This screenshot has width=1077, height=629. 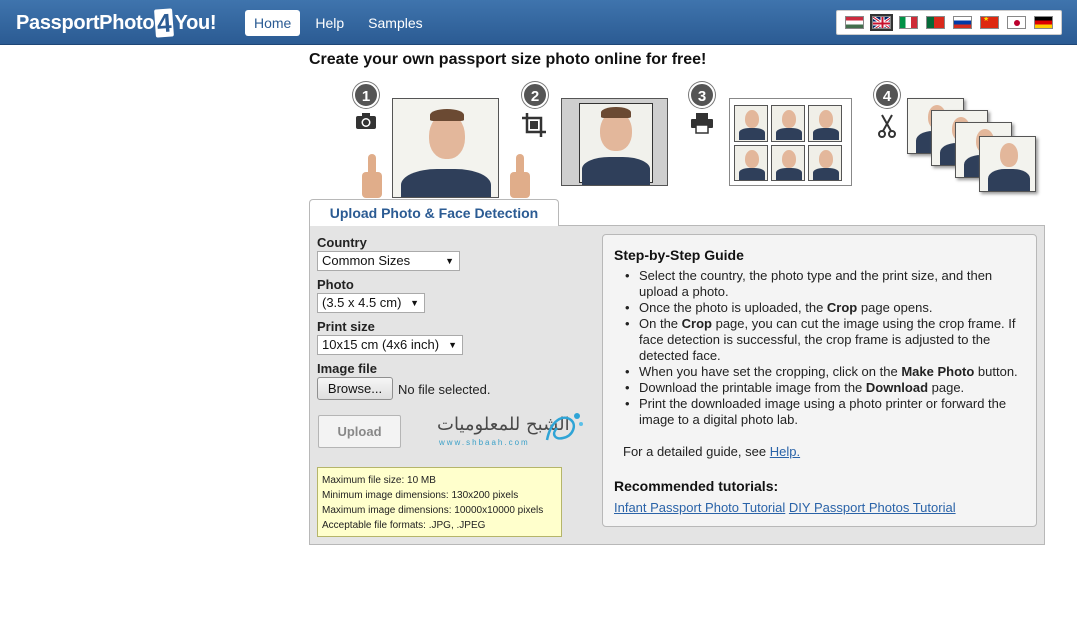 What do you see at coordinates (785, 451) in the screenshot?
I see `help-link: Help.` at bounding box center [785, 451].